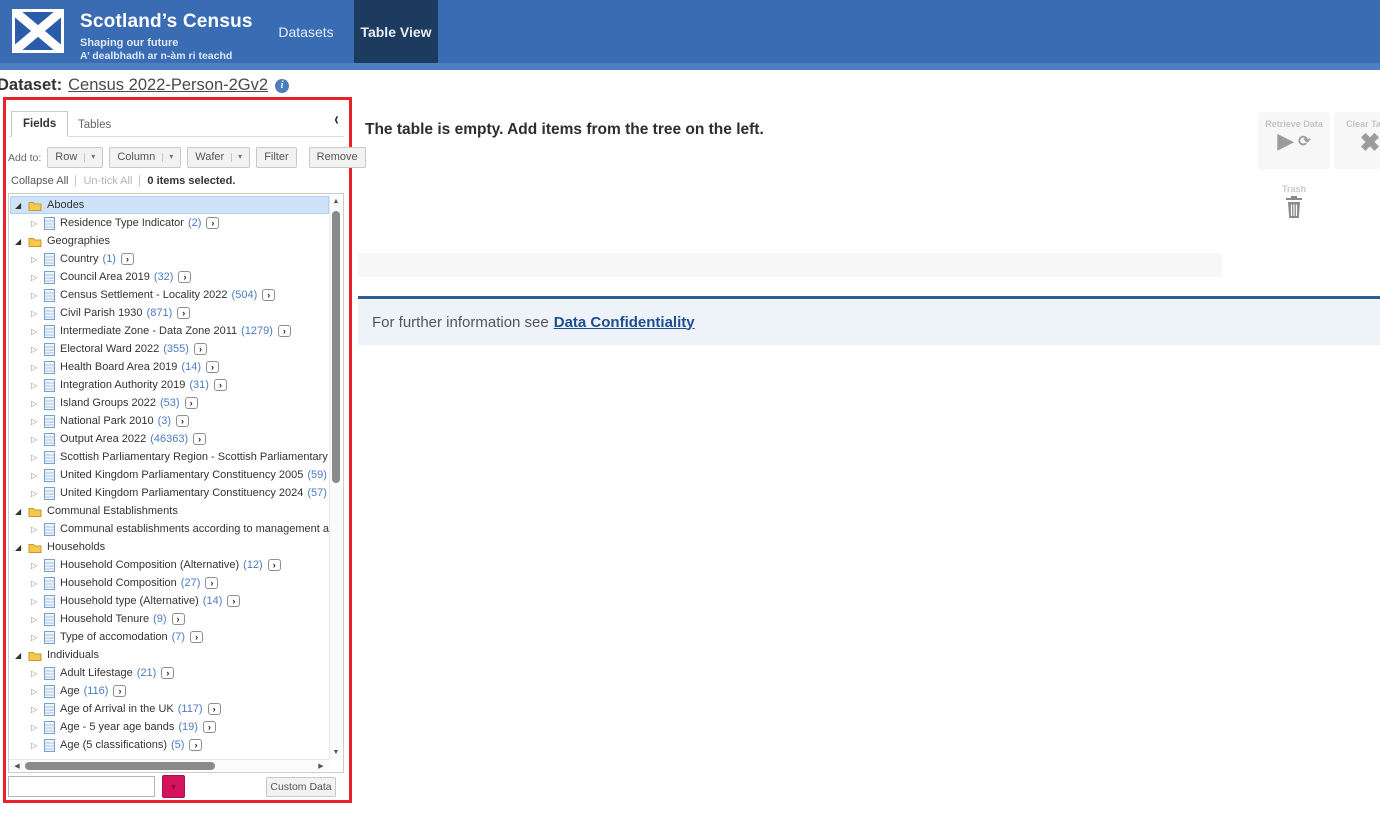  What do you see at coordinates (81, 786) in the screenshot?
I see `search-input` at bounding box center [81, 786].